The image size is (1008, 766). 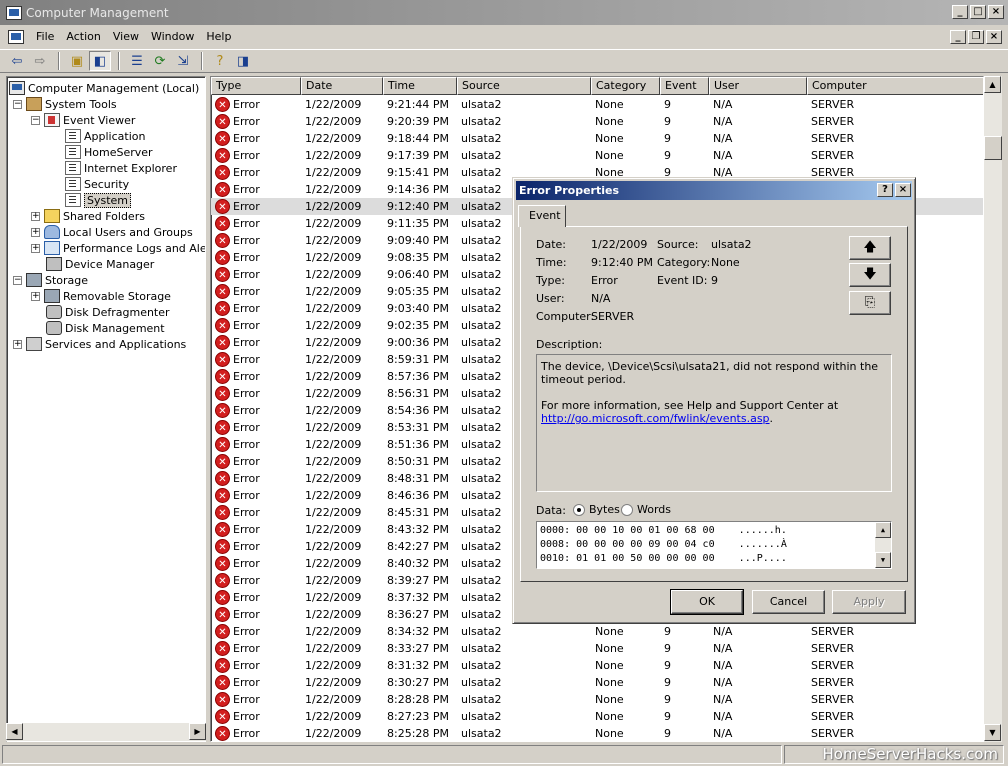 I want to click on menu-file: File, so click(x=45, y=37).